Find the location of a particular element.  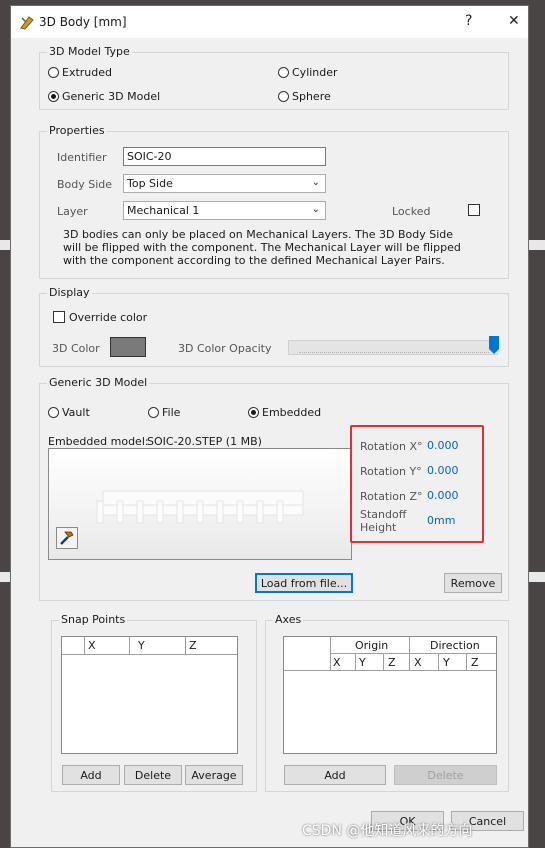

column-header-direction-z: Z is located at coordinates (475, 662).